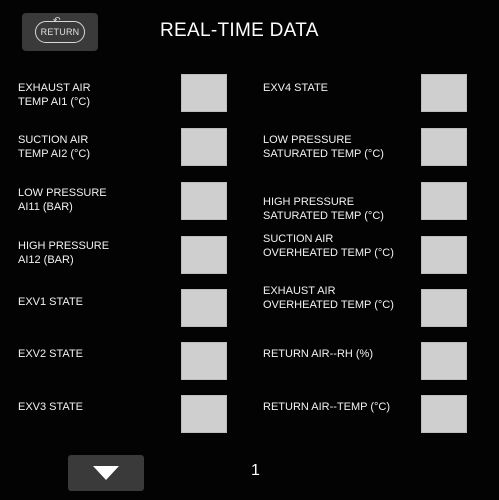 The height and width of the screenshot is (500, 499). I want to click on value-return-air-rh, so click(444, 361).